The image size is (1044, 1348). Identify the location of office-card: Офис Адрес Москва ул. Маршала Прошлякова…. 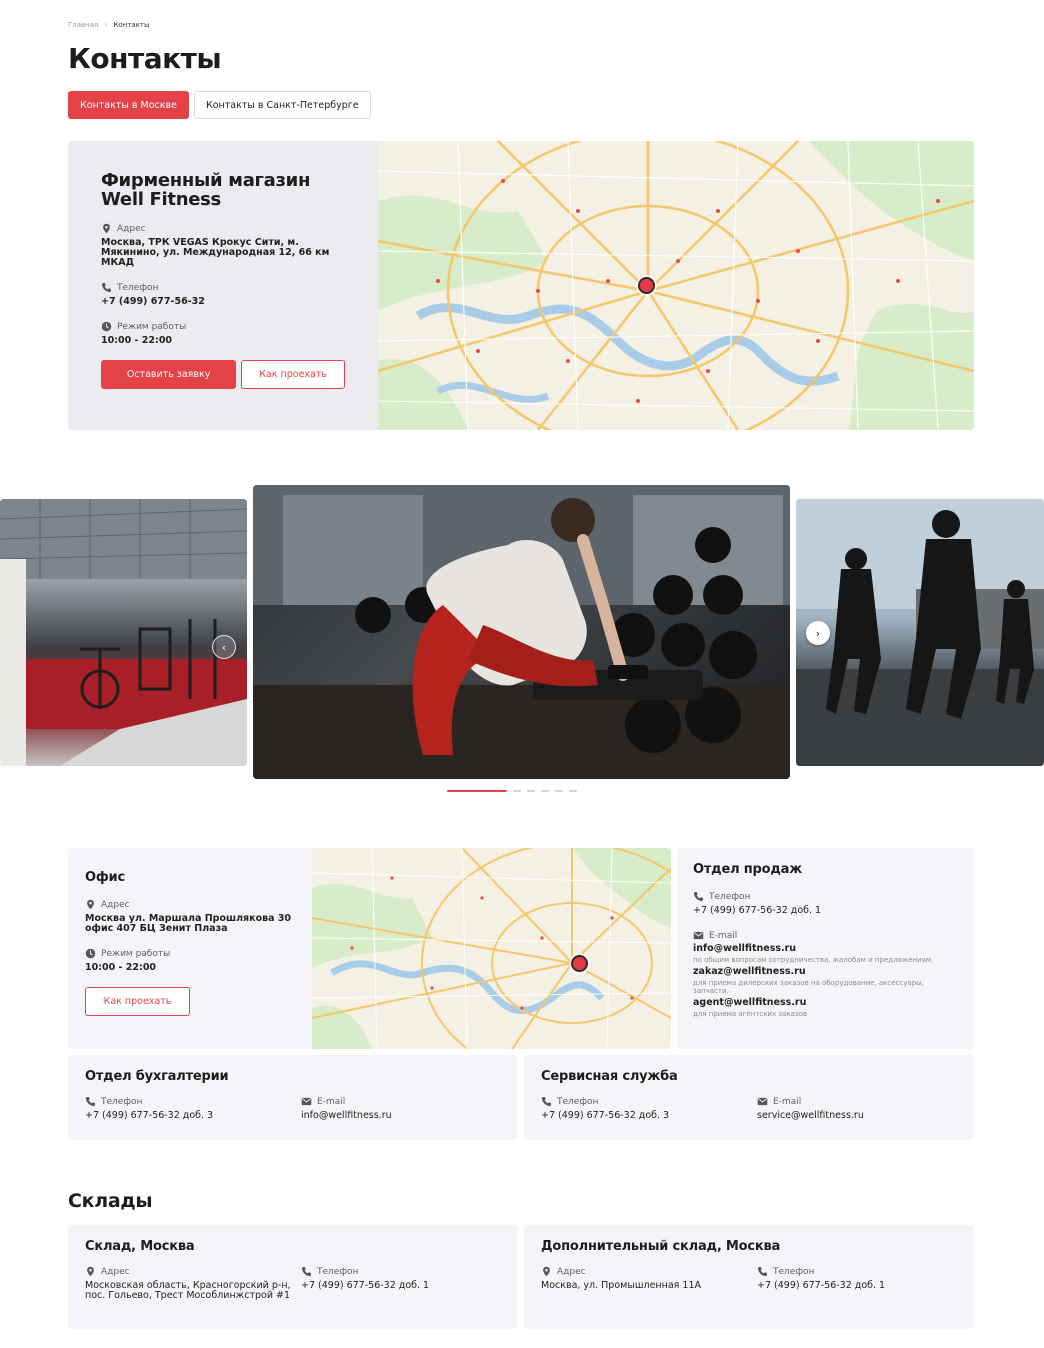
(369, 948).